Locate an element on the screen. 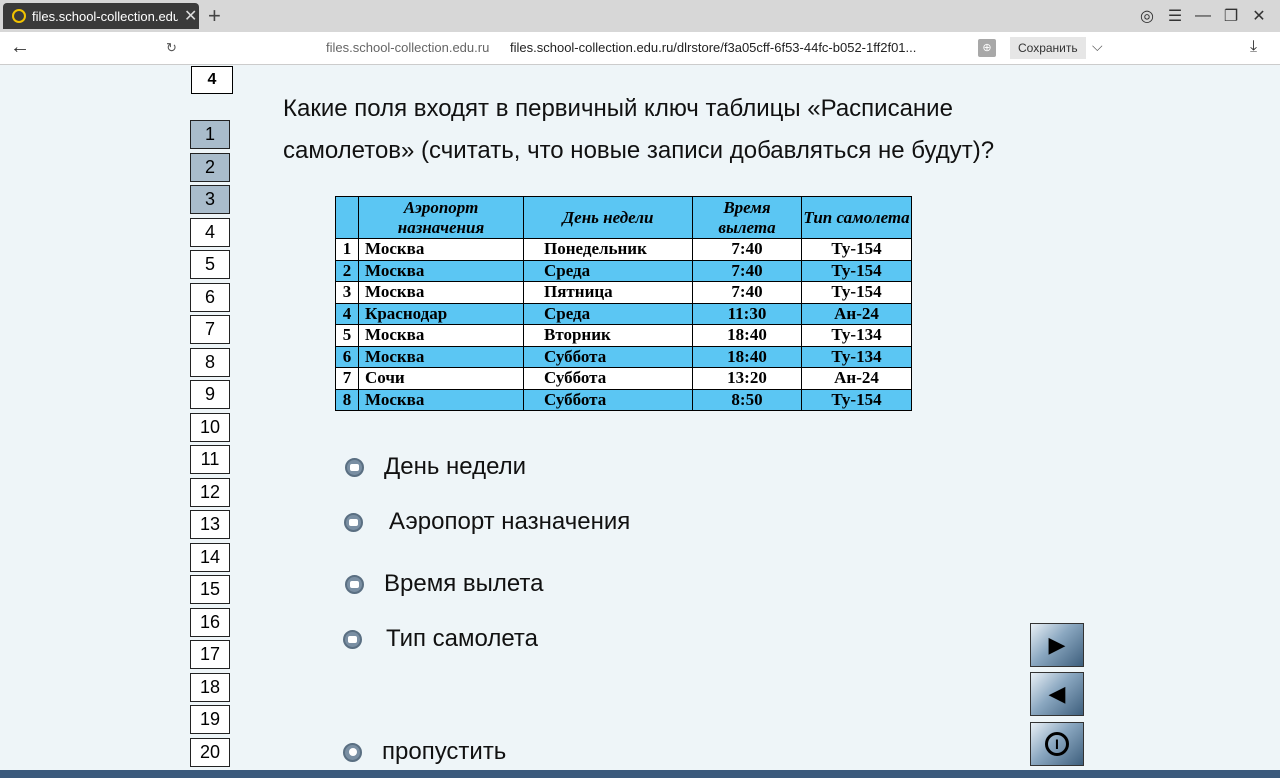 This screenshot has height=778, width=1280. table-cell: Пятница is located at coordinates (608, 292).